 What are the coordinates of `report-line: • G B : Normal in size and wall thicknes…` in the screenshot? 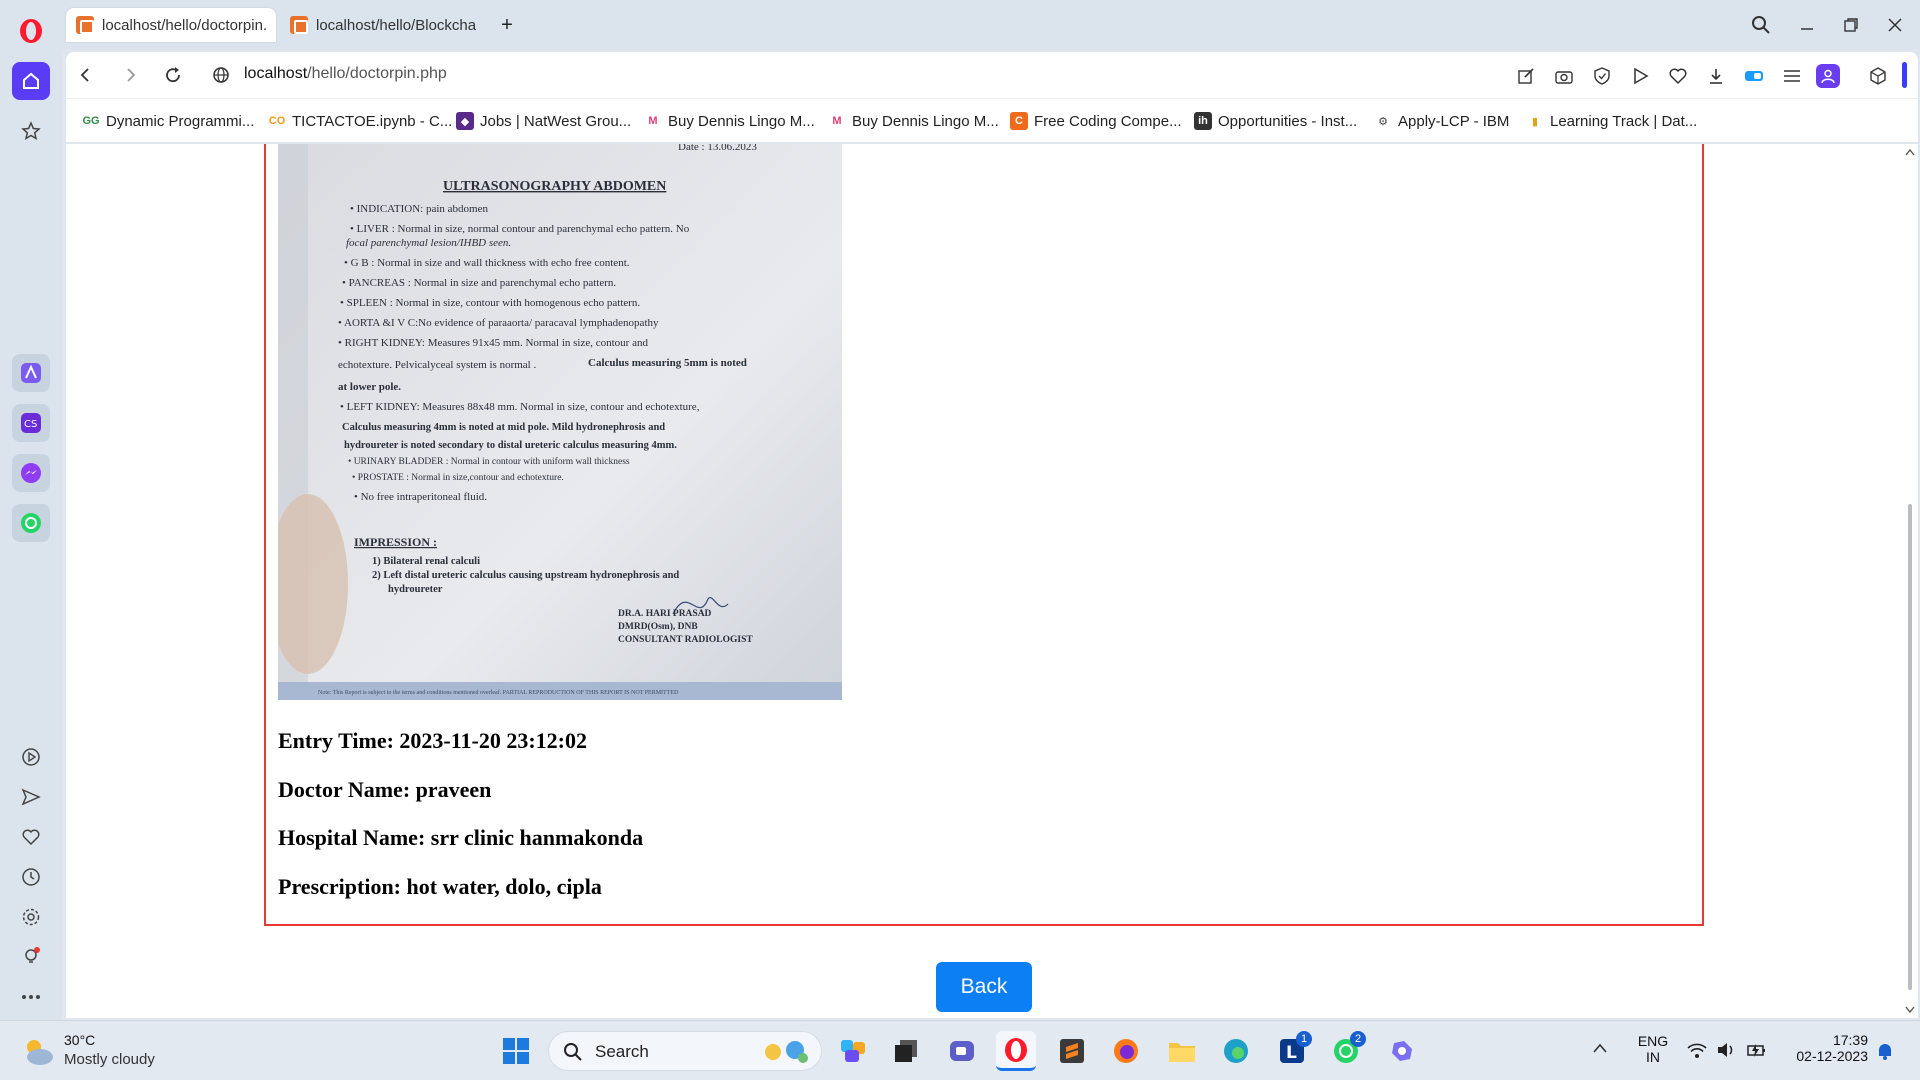 It's located at (487, 263).